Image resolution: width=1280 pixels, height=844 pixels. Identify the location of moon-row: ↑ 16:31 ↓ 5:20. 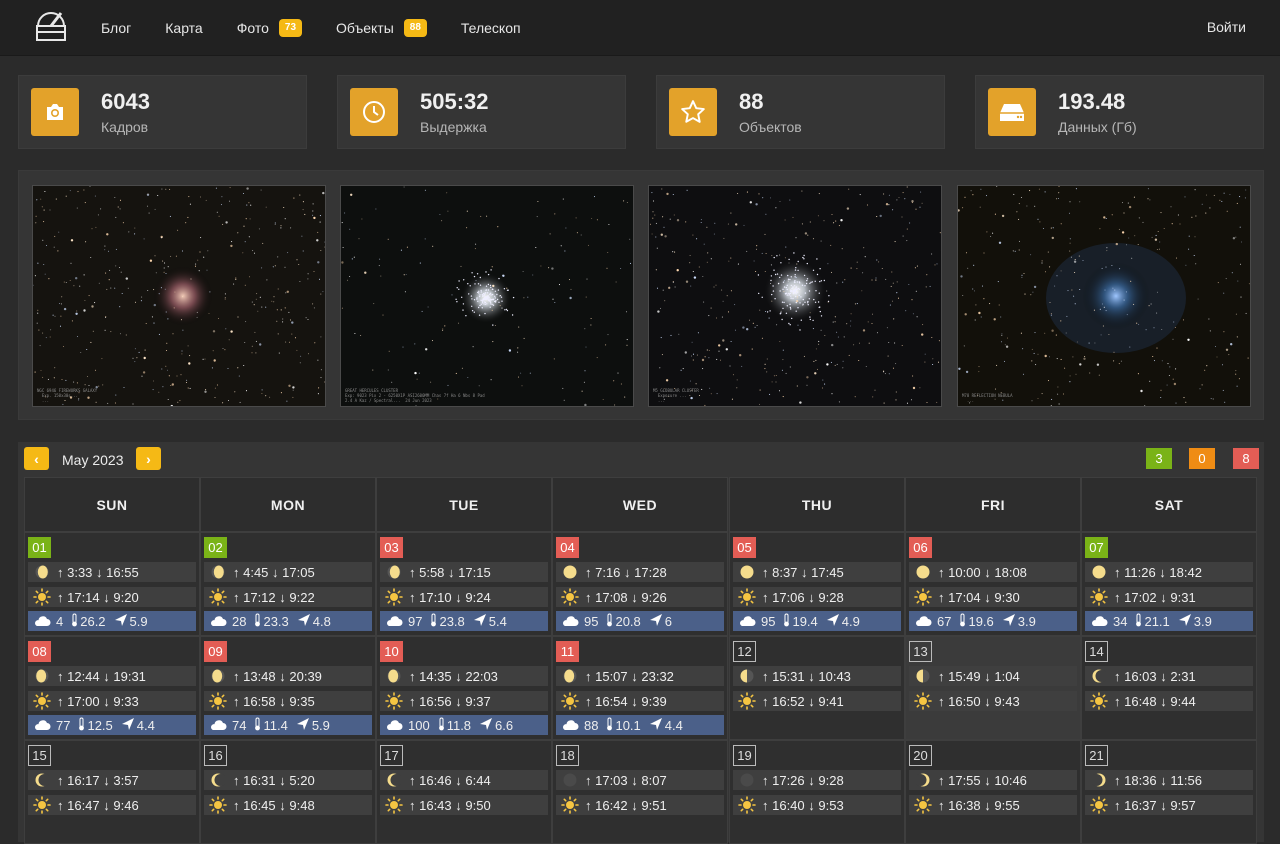
(288, 780).